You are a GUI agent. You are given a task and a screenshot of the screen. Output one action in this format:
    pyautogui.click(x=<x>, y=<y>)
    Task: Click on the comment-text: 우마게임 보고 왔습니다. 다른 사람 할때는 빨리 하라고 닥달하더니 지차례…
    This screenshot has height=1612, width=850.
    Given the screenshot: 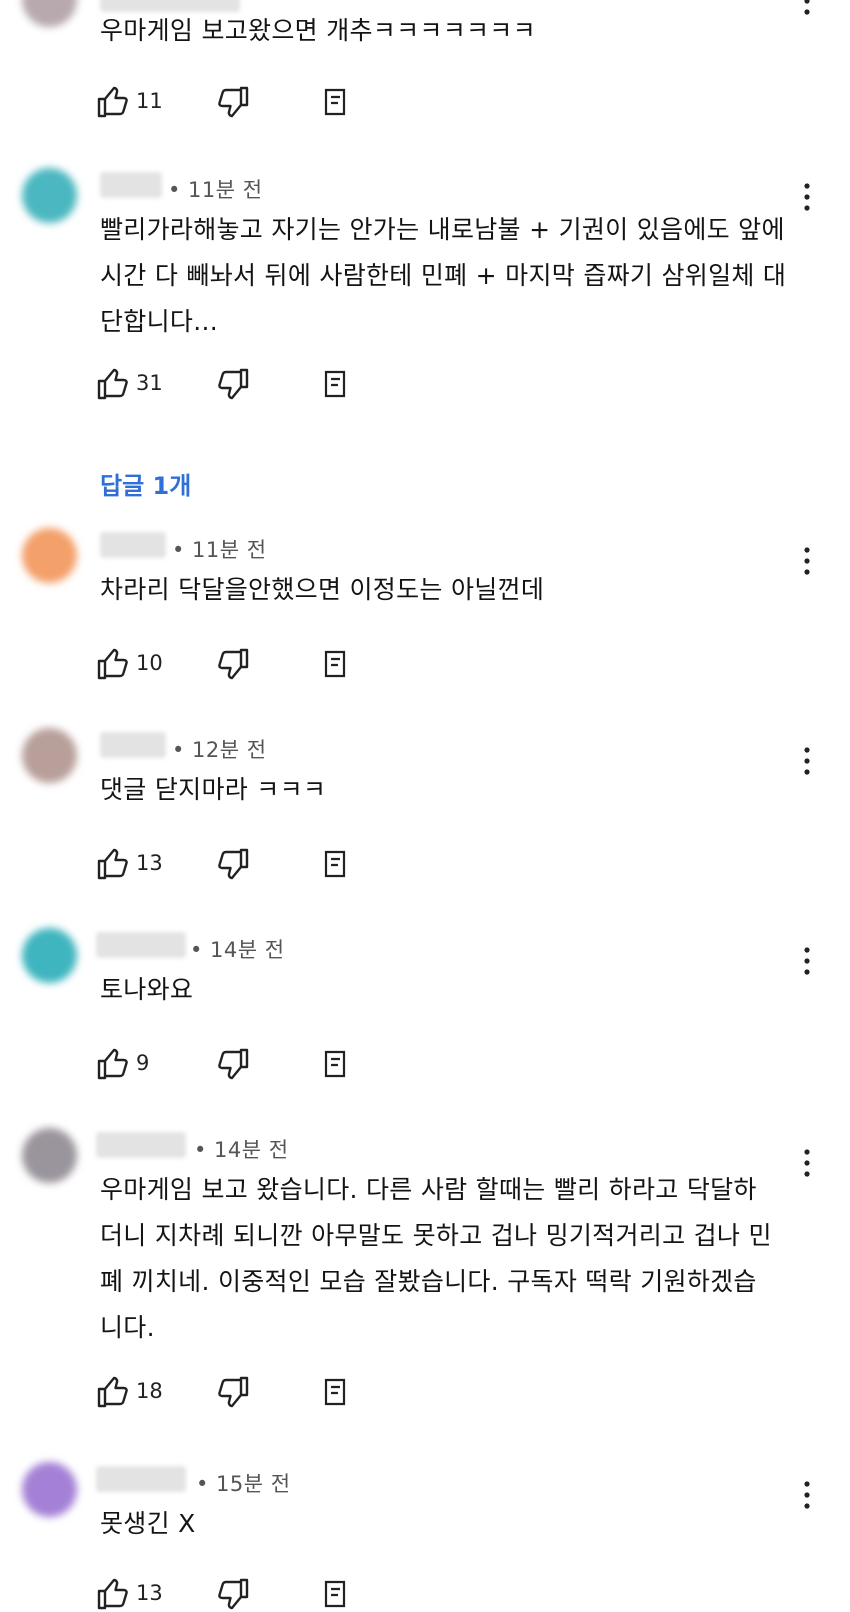 What is the action you would take?
    pyautogui.click(x=436, y=1258)
    